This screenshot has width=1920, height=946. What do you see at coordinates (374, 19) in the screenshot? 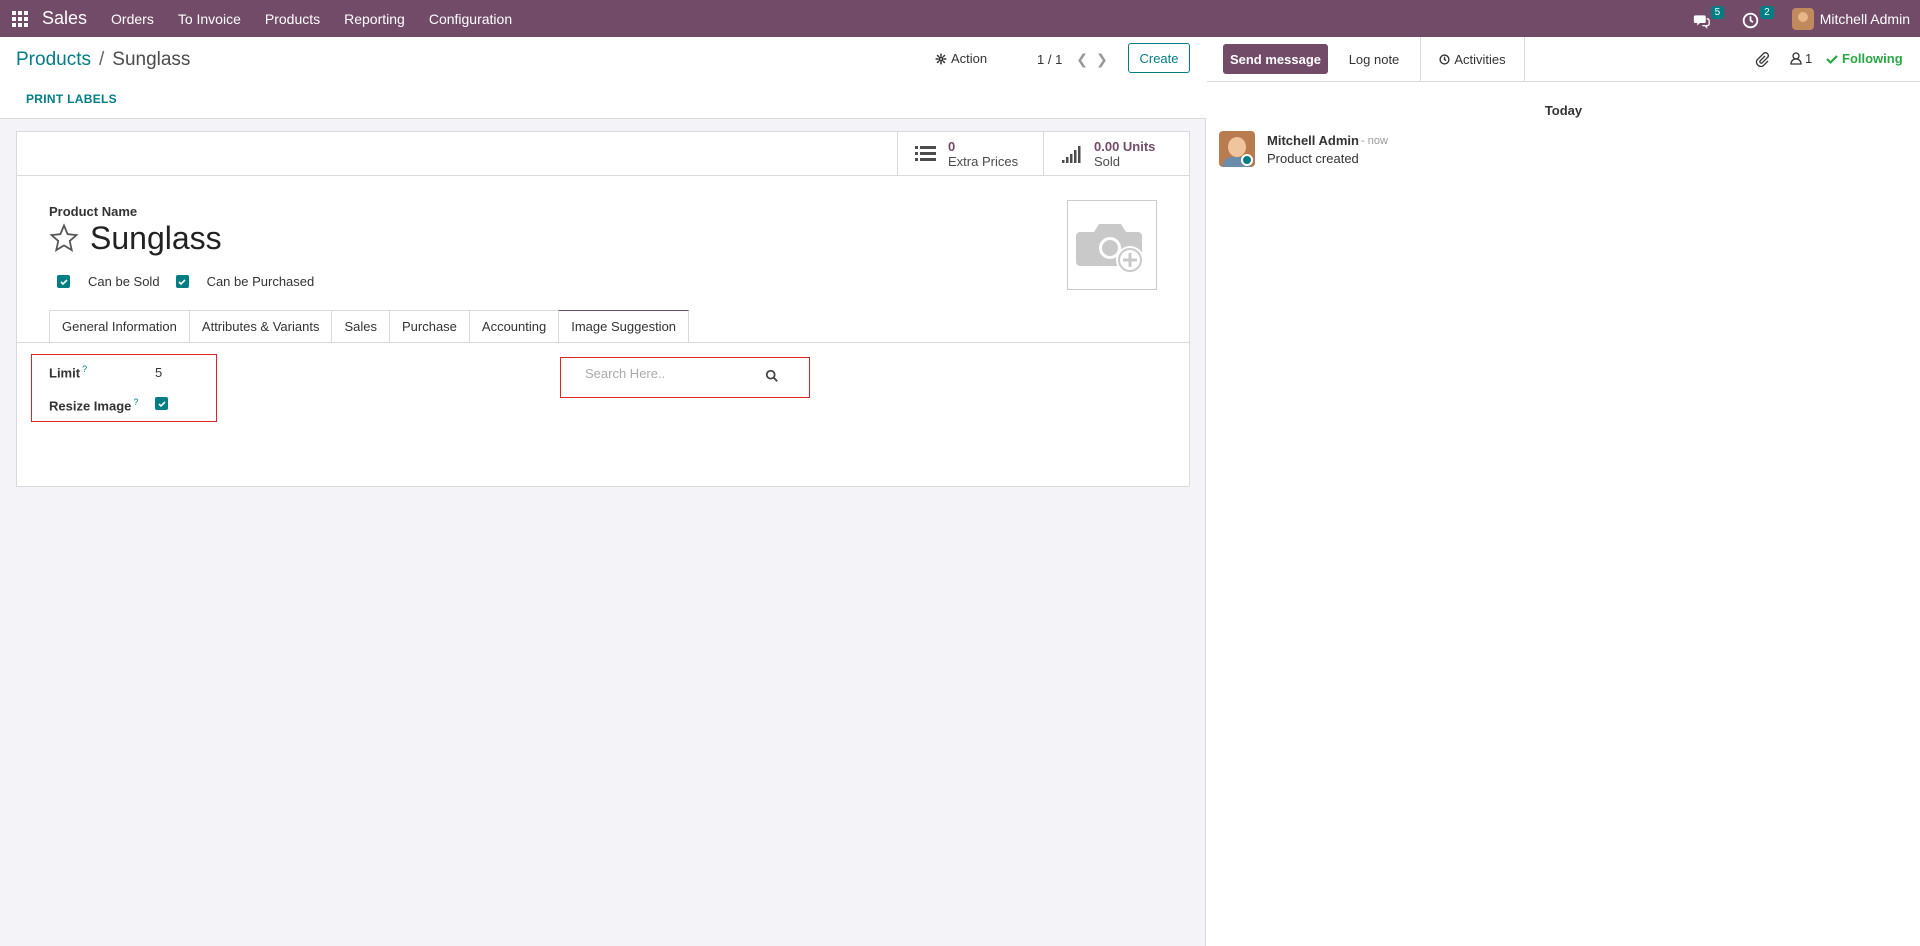
I see `menu-reporting: Reporting` at bounding box center [374, 19].